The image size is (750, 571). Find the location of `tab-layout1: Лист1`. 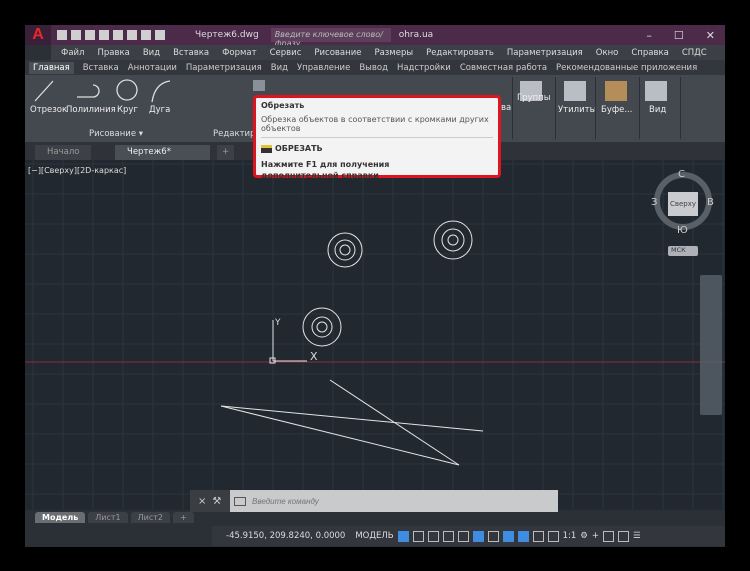

tab-layout1: Лист1 is located at coordinates (108, 517).